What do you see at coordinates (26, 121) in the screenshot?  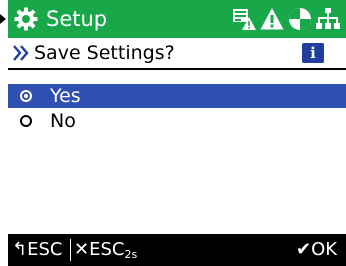 I see `radio-unselected-icon` at bounding box center [26, 121].